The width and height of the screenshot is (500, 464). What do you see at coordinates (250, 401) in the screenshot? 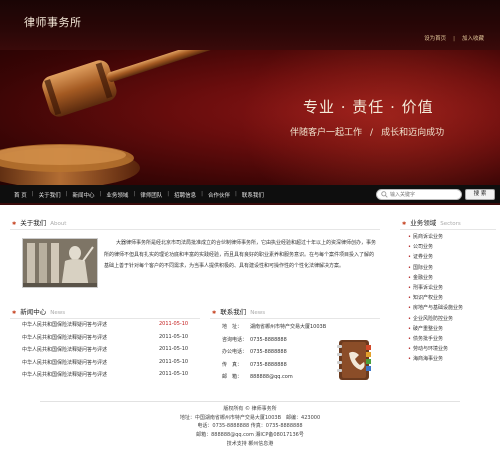
I see `footer-divider` at bounding box center [250, 401].